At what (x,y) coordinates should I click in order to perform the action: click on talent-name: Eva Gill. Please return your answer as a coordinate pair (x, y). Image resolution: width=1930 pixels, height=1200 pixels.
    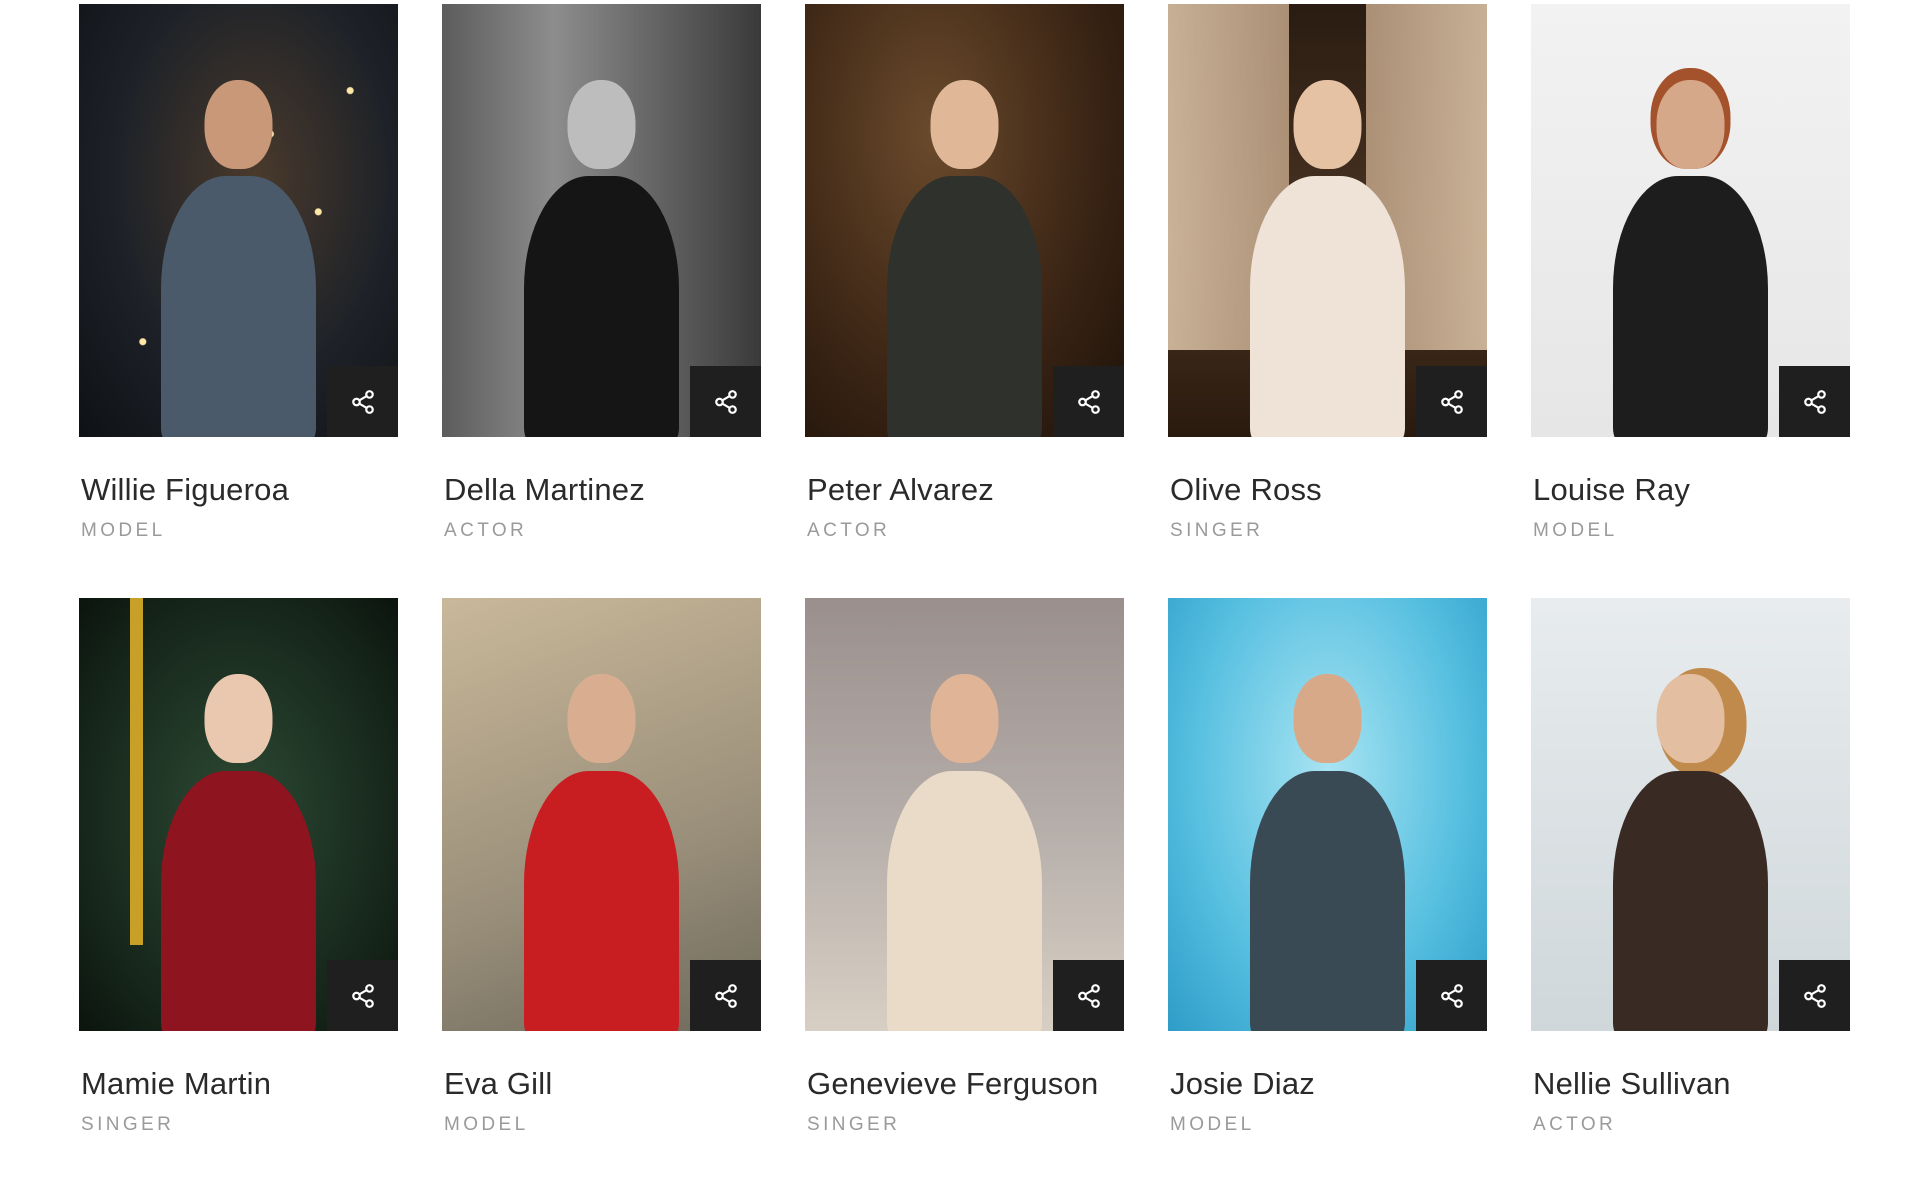
    Looking at the image, I should click on (601, 1083).